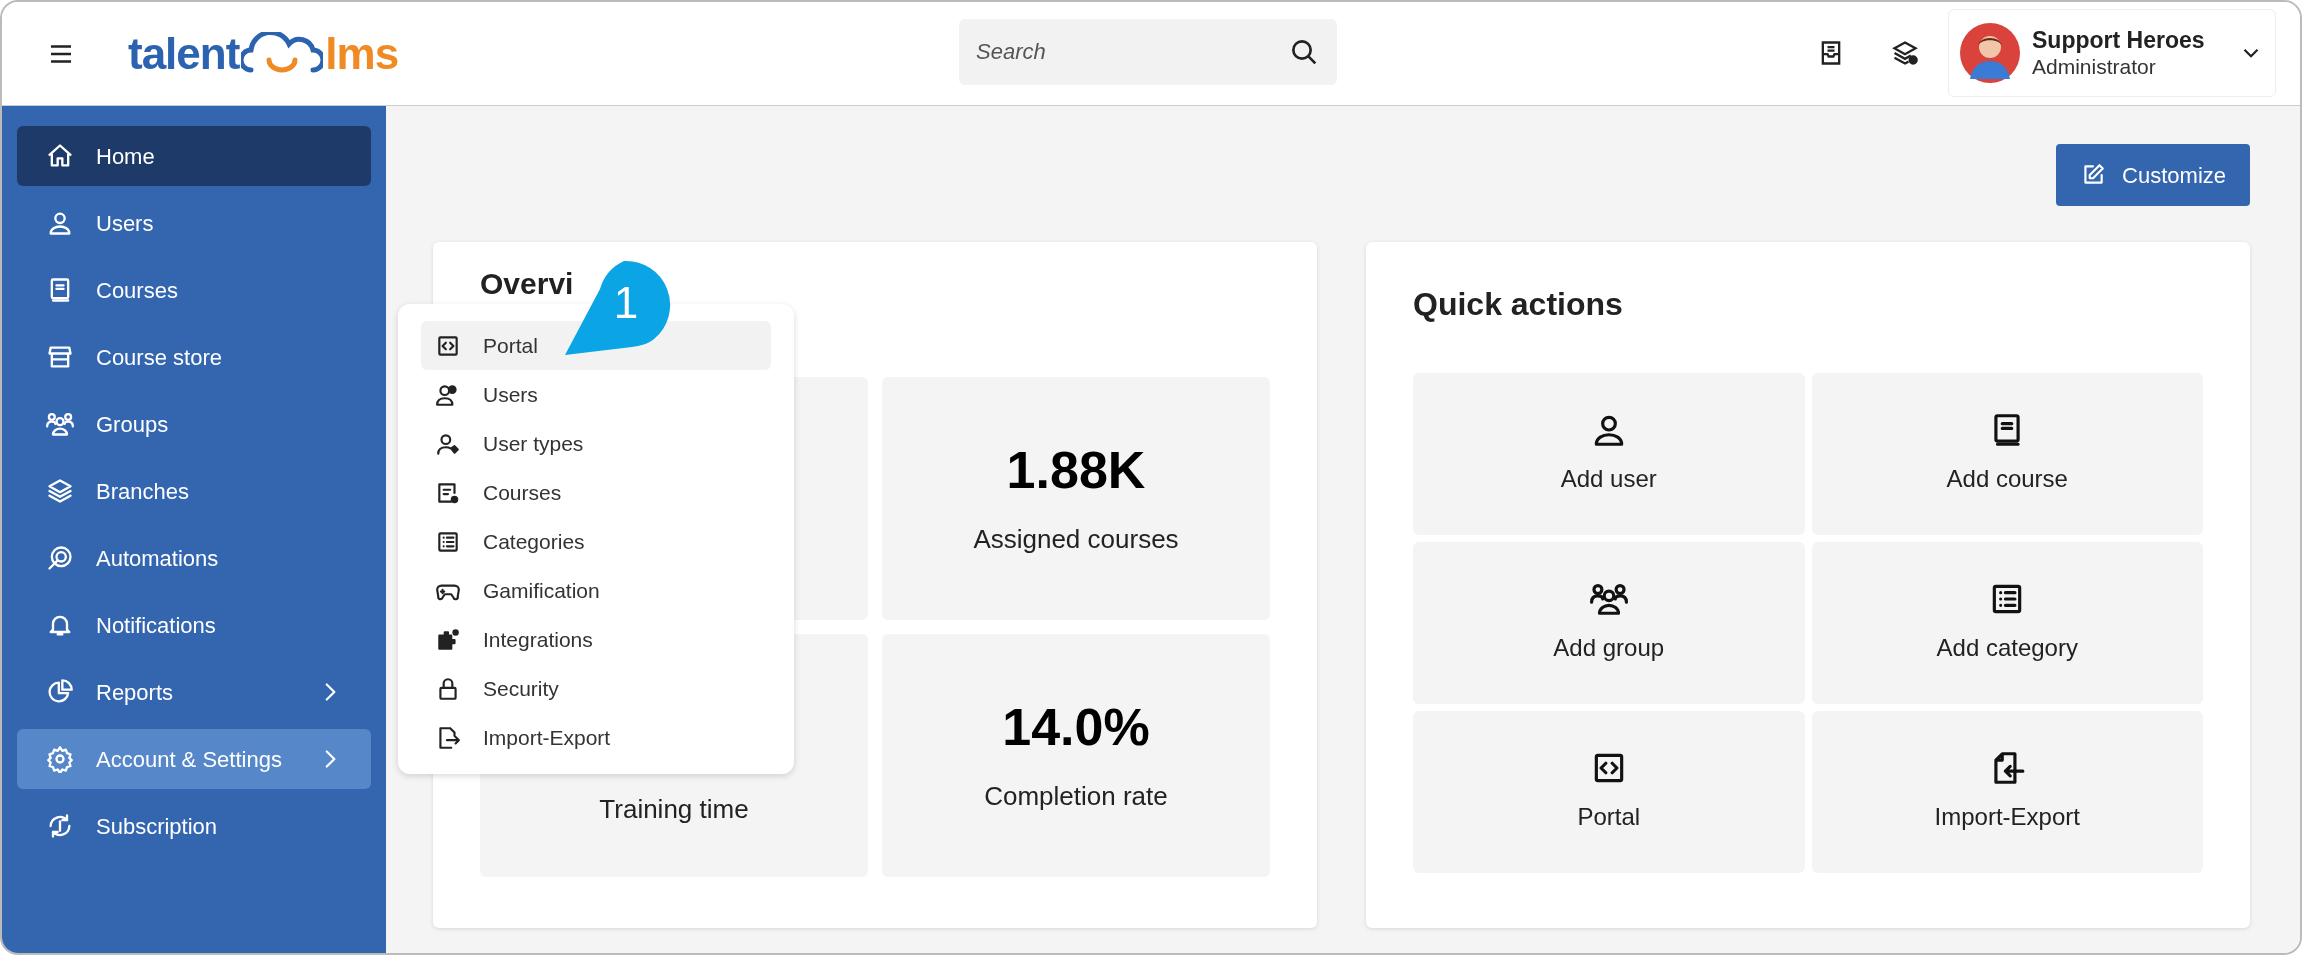 This screenshot has height=955, width=2302. I want to click on quick-action-tile: Add user, so click(1609, 454).